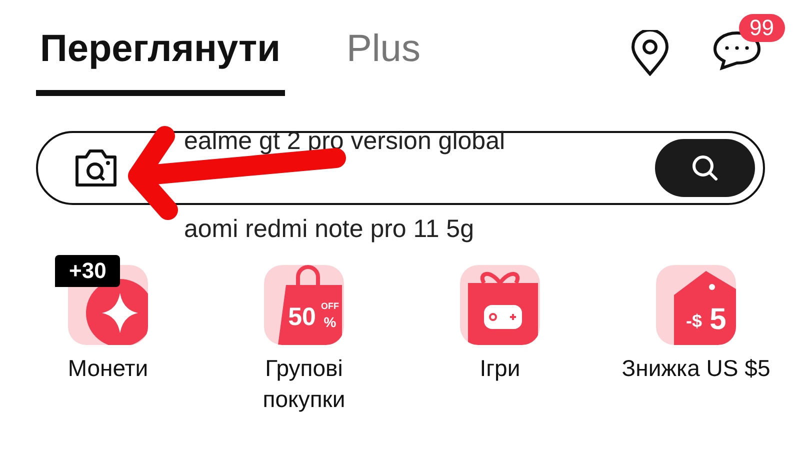 The height and width of the screenshot is (455, 800). What do you see at coordinates (696, 305) in the screenshot?
I see `price-tag-icon` at bounding box center [696, 305].